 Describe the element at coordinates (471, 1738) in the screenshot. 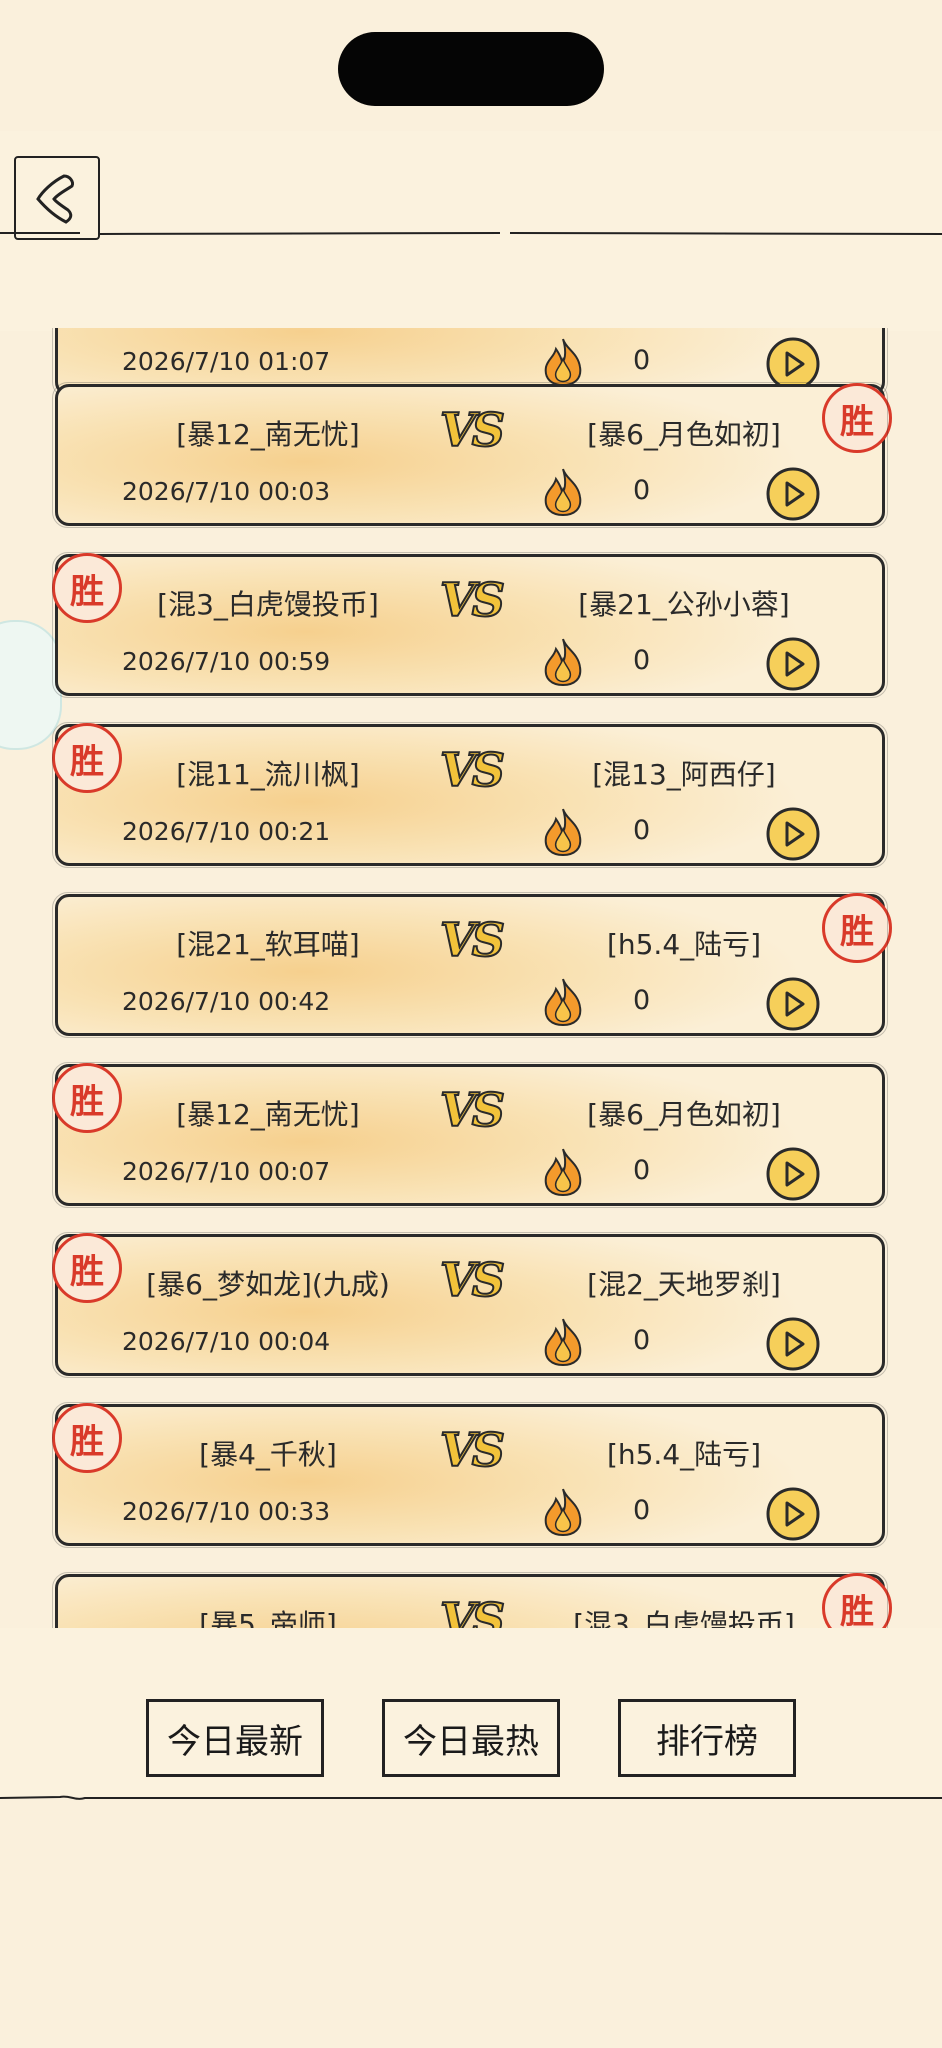

I see `tab-hottest-today: 今日最热` at that location.